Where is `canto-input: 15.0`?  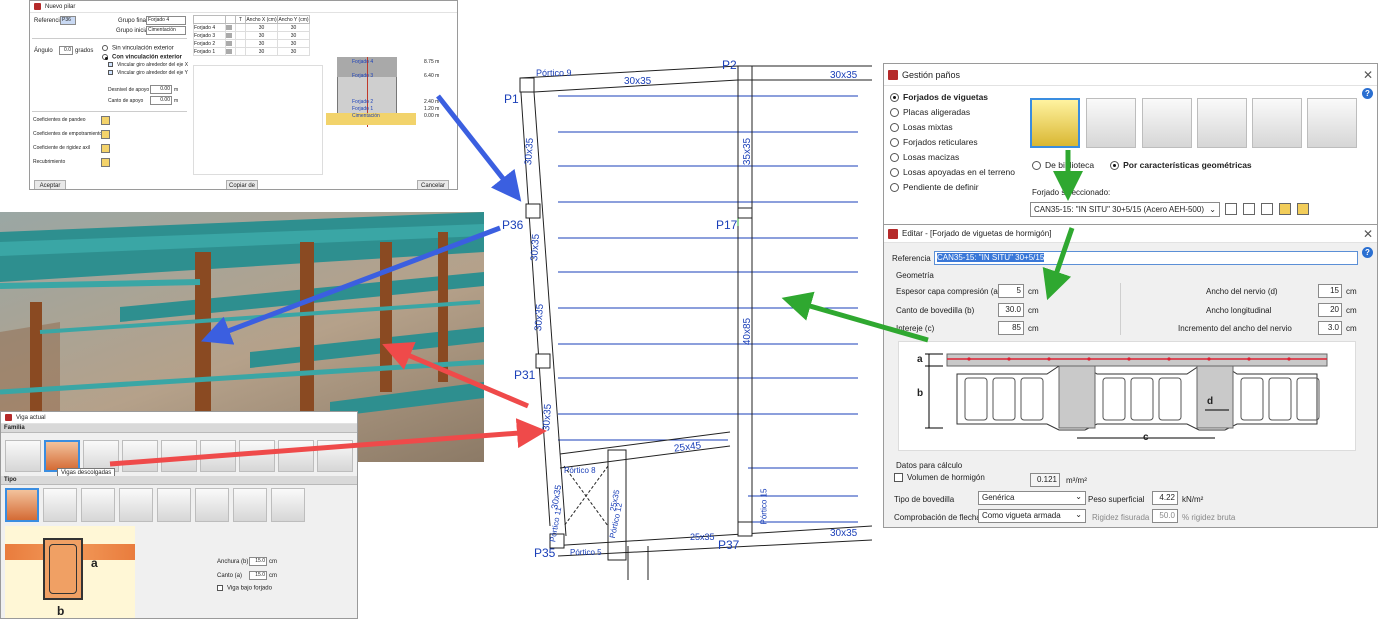 canto-input: 15.0 is located at coordinates (258, 575).